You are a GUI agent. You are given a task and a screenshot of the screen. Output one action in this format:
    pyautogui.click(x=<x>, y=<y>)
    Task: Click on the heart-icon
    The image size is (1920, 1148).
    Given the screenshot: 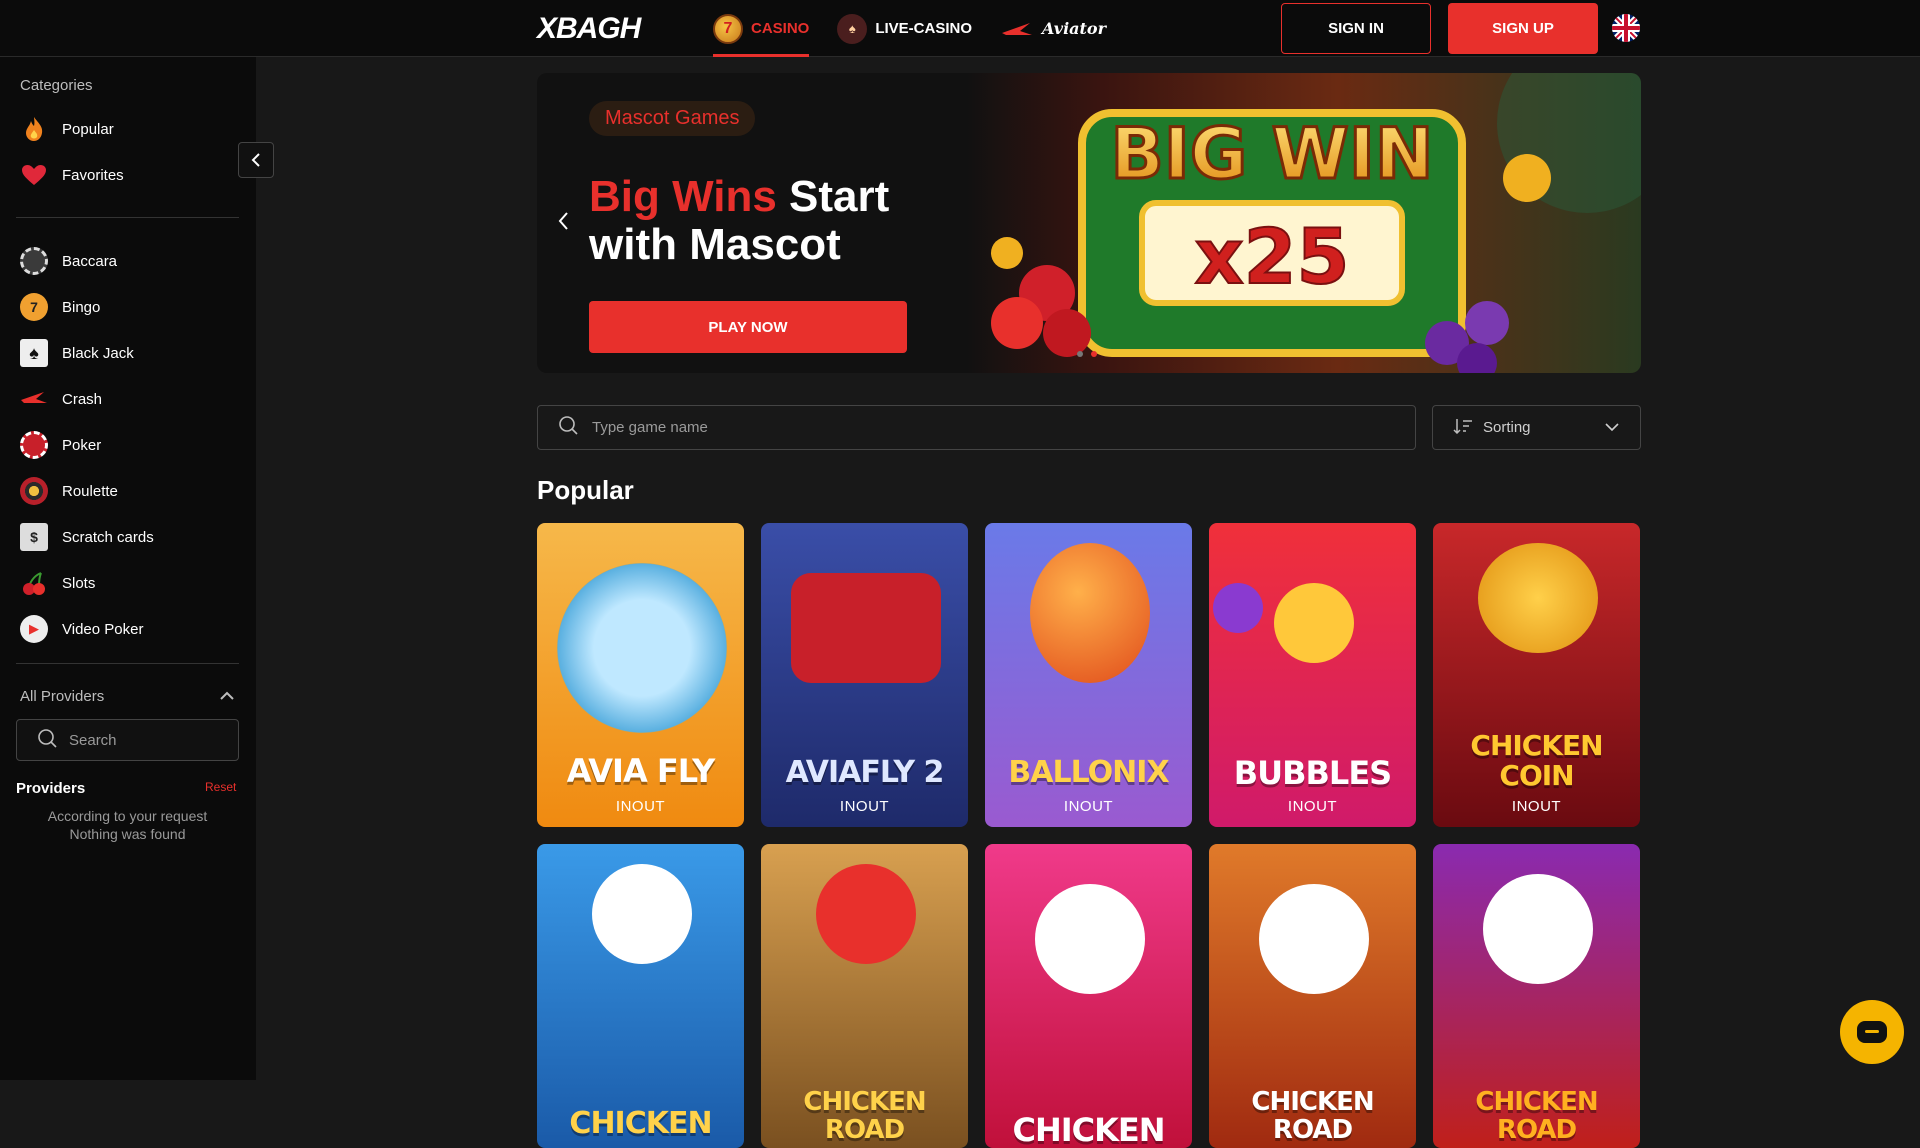 What is the action you would take?
    pyautogui.click(x=34, y=175)
    